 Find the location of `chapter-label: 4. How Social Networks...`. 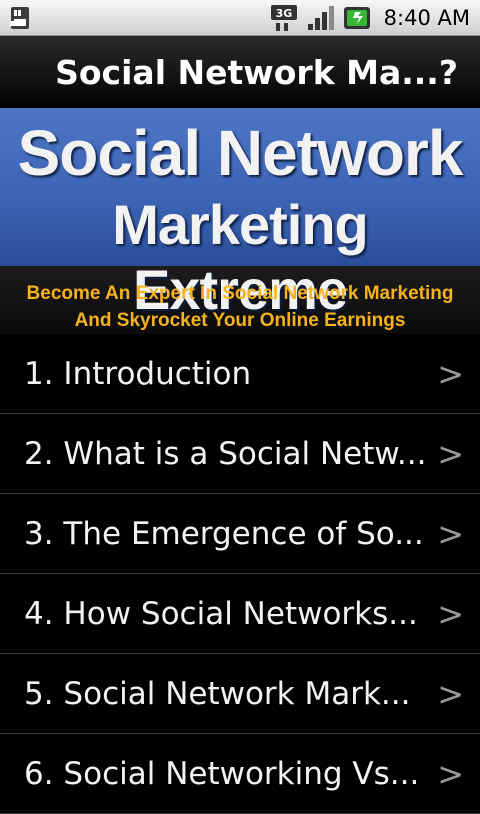

chapter-label: 4. How Social Networks... is located at coordinates (221, 613).